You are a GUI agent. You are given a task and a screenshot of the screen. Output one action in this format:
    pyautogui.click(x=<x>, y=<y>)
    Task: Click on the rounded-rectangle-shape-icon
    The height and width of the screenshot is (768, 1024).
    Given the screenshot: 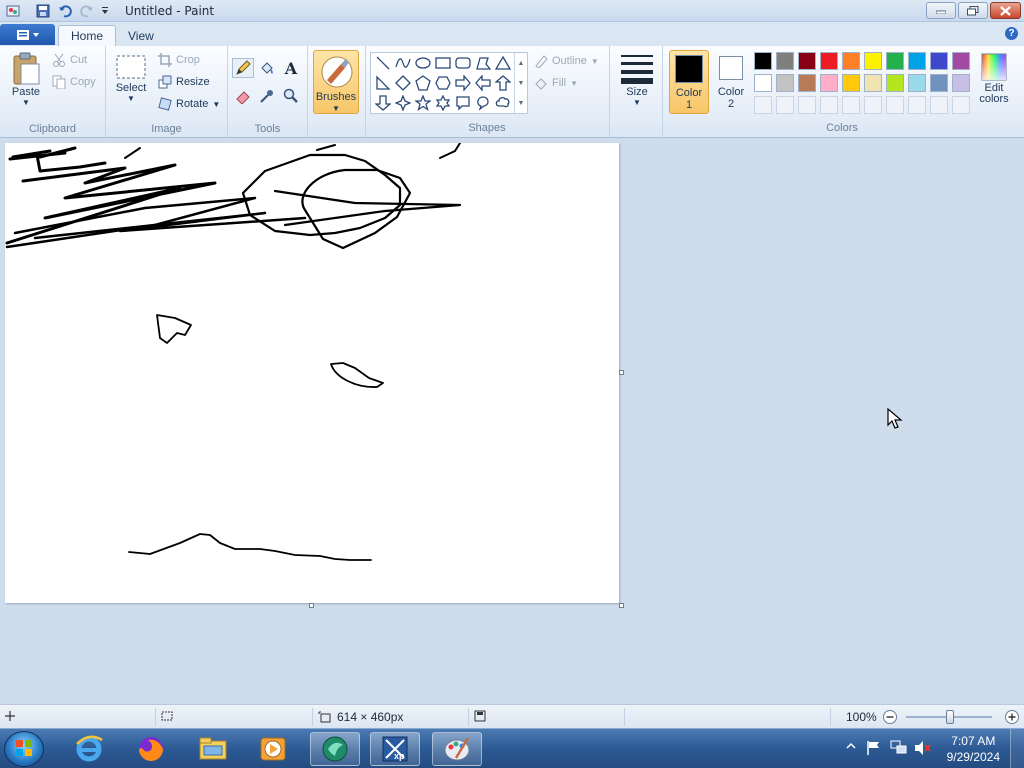 What is the action you would take?
    pyautogui.click(x=463, y=63)
    